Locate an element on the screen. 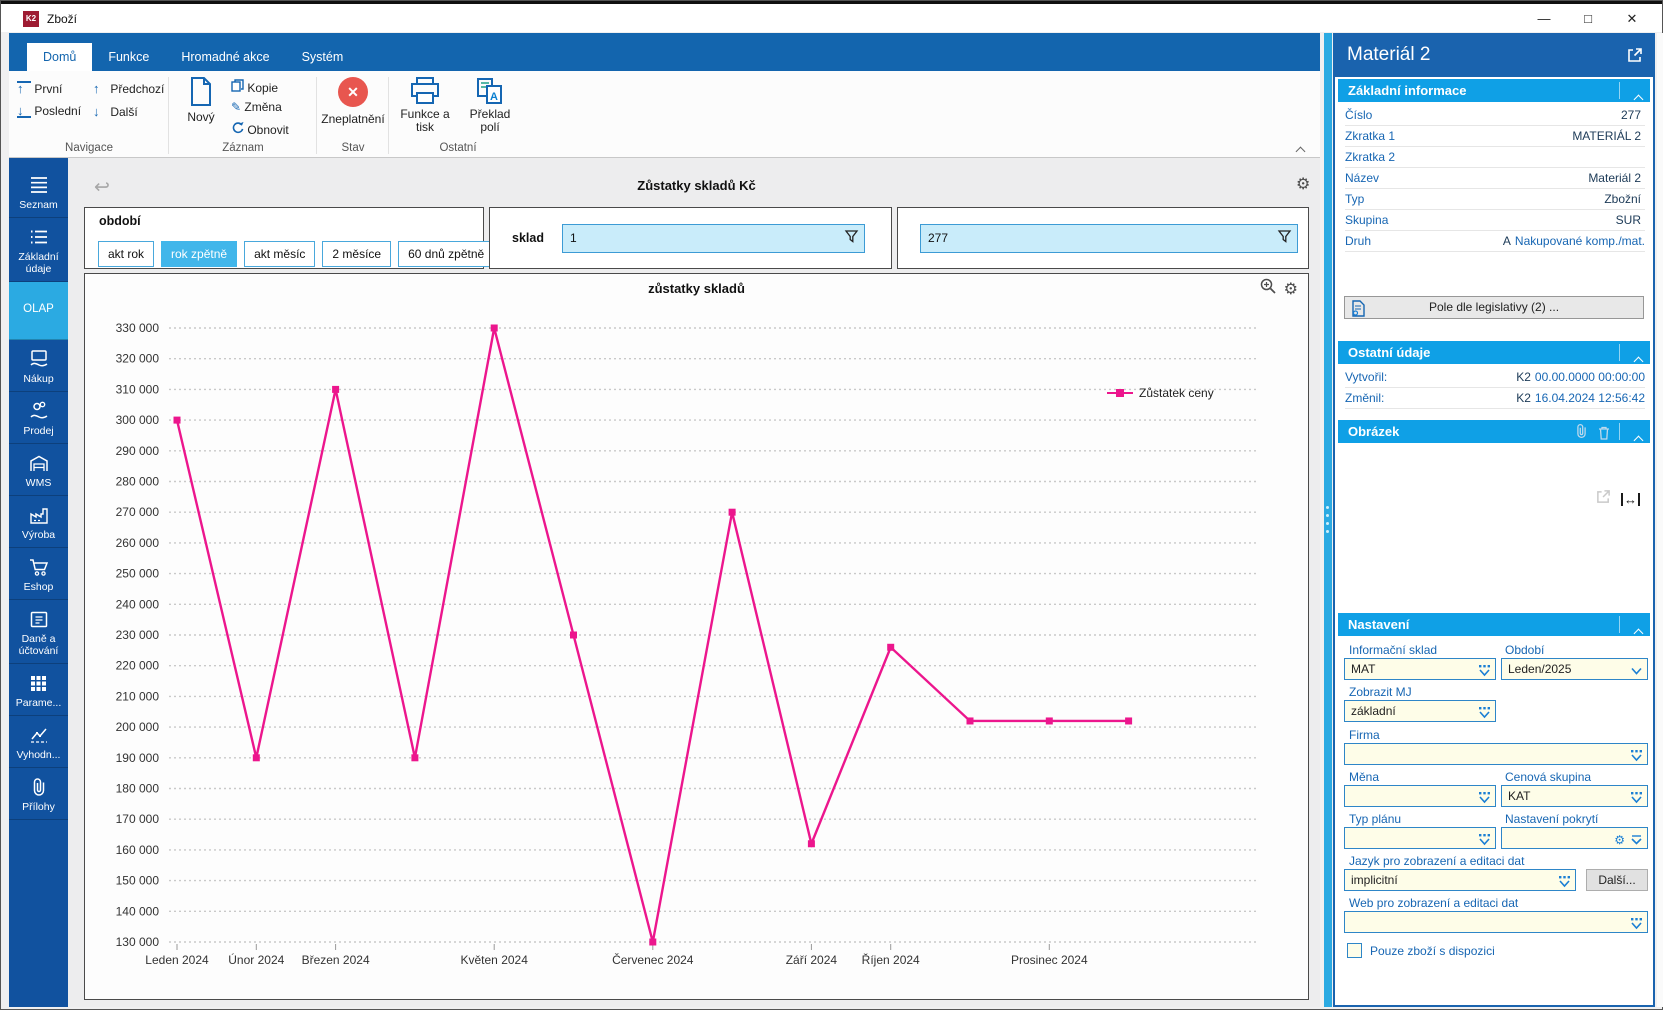 This screenshot has width=1663, height=1010. cenova-skupina-dropdown: KAT is located at coordinates (1574, 796).